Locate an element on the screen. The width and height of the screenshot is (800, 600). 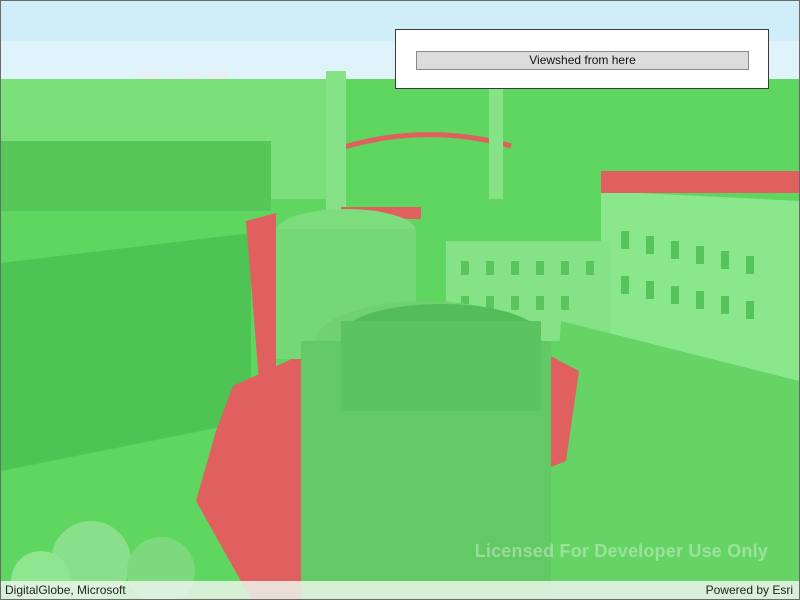
powered-by-esri: Powered by Esri is located at coordinates (749, 590).